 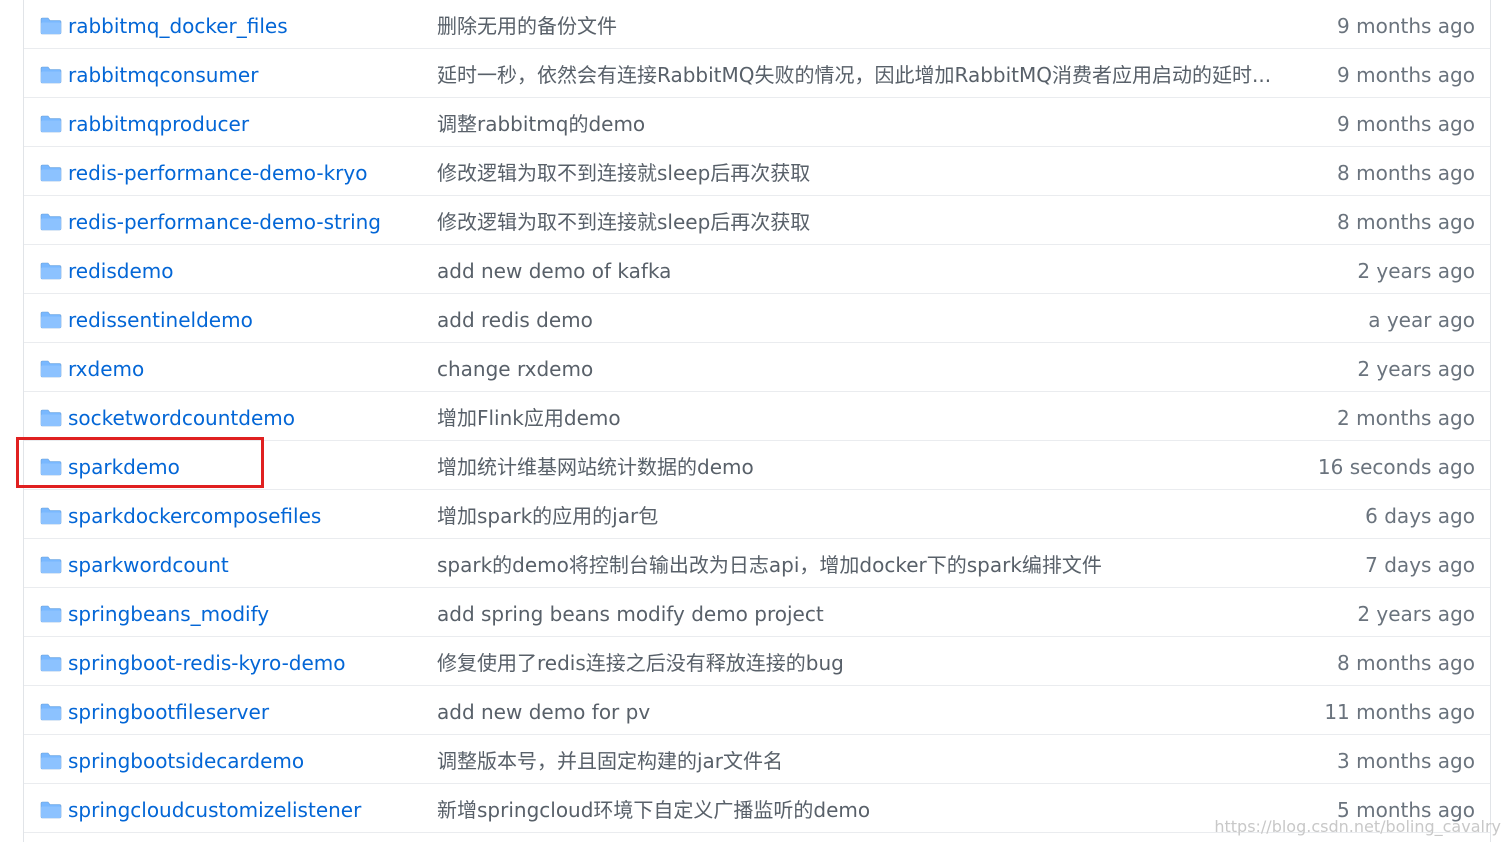 What do you see at coordinates (1406, 418) in the screenshot?
I see `commit-age: 2 months ago` at bounding box center [1406, 418].